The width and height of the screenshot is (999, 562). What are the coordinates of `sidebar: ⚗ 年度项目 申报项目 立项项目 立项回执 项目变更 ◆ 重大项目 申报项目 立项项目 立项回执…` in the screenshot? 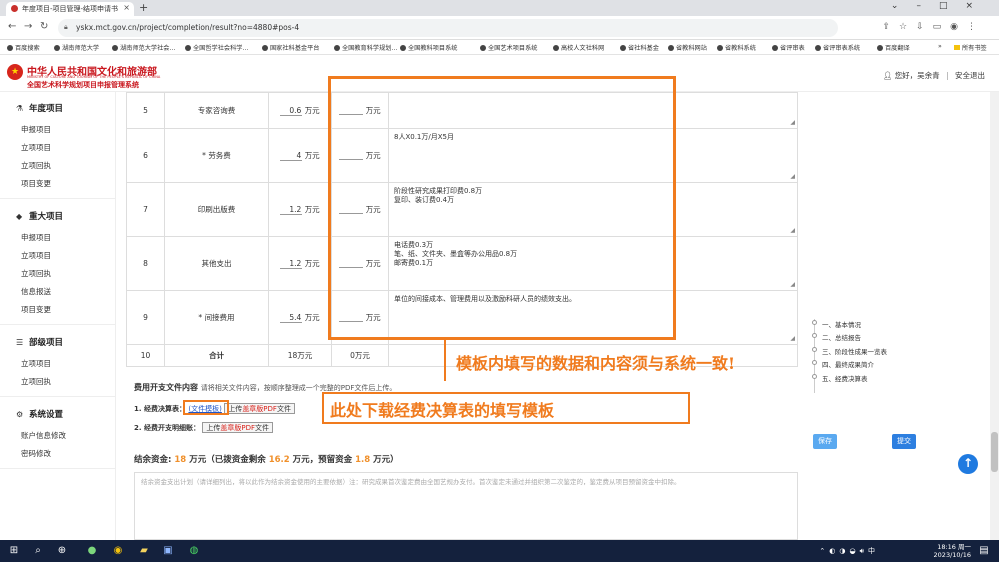 It's located at (58, 316).